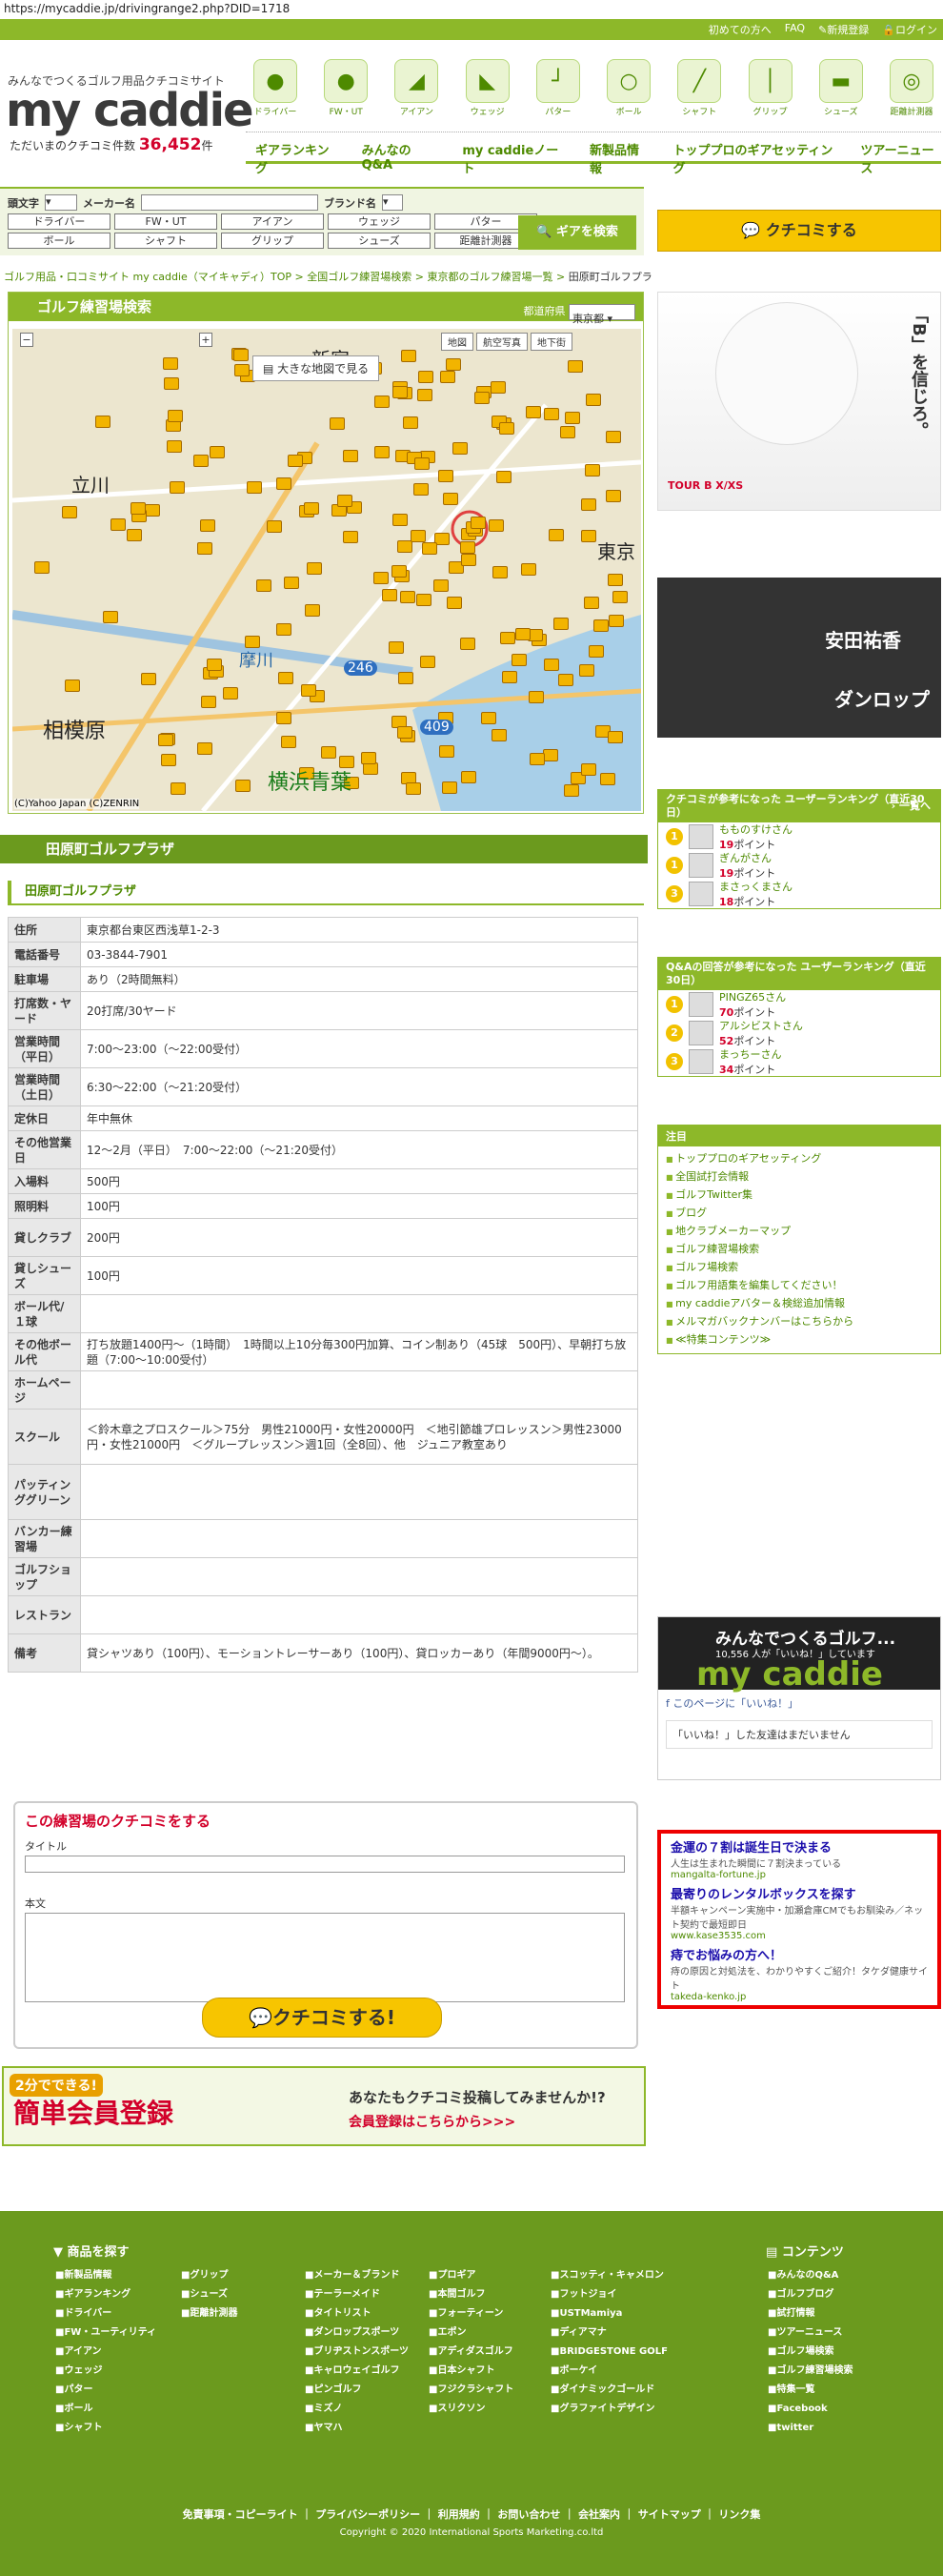 This screenshot has height=2576, width=943. Describe the element at coordinates (811, 2390) in the screenshot. I see `footer-link: 特集一覧` at that location.